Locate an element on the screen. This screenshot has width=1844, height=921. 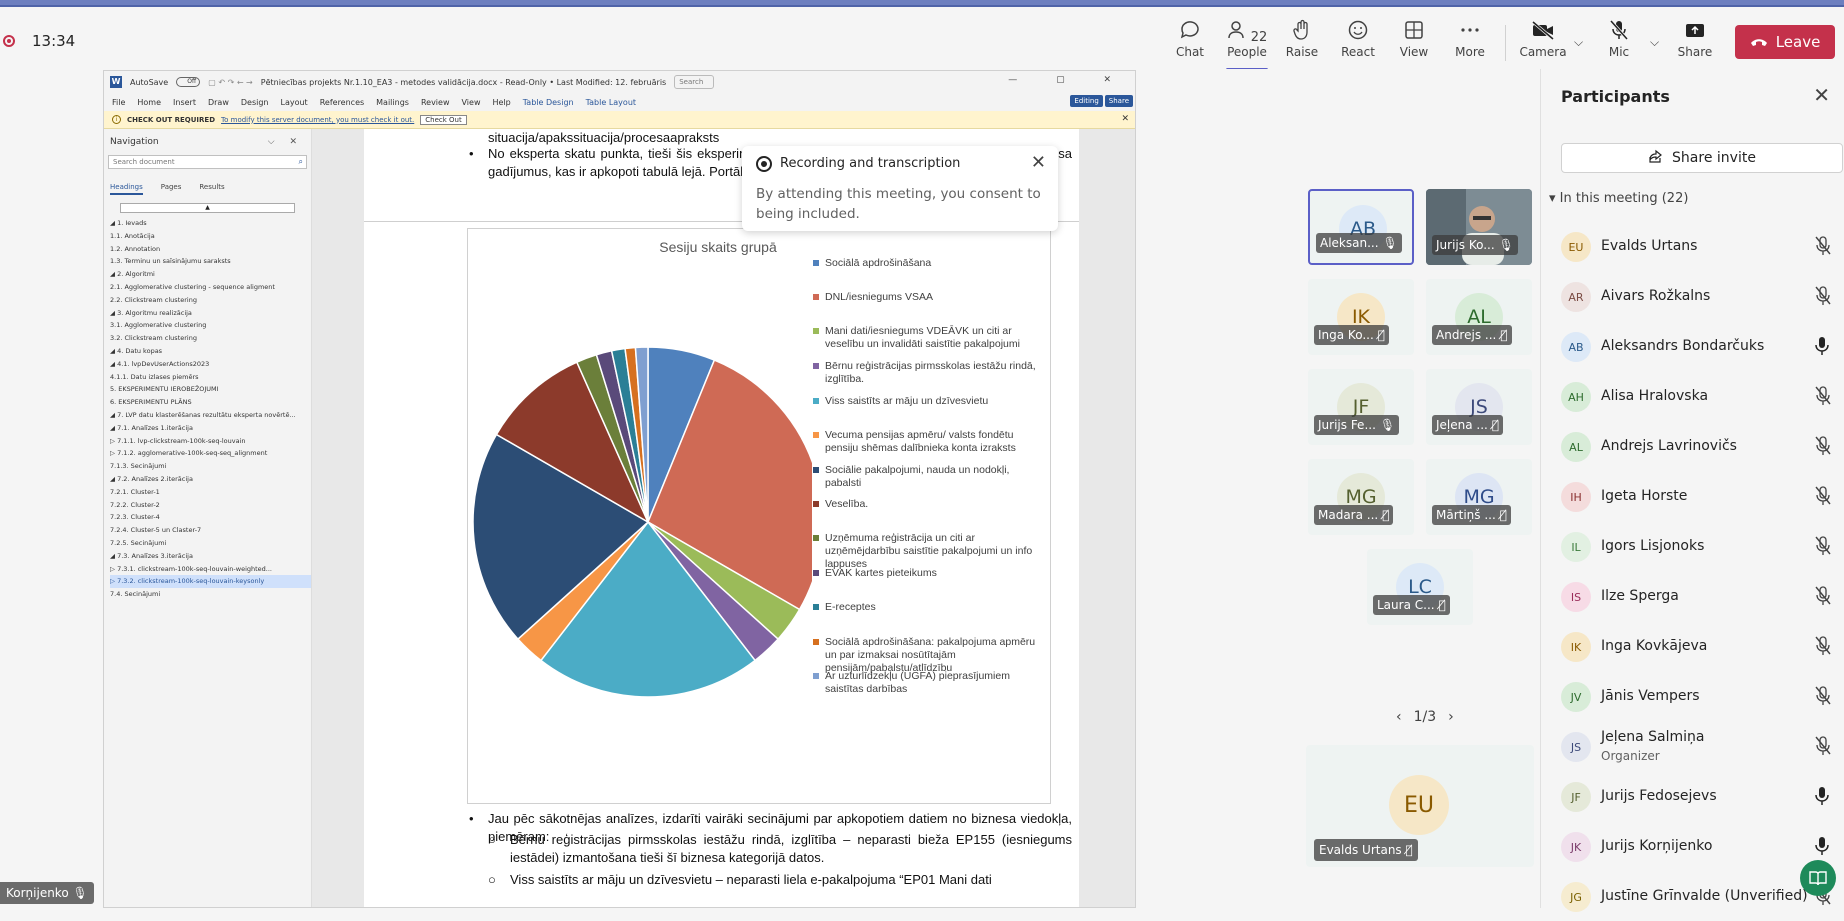
ribbon-mailings: Mailings is located at coordinates (392, 102).